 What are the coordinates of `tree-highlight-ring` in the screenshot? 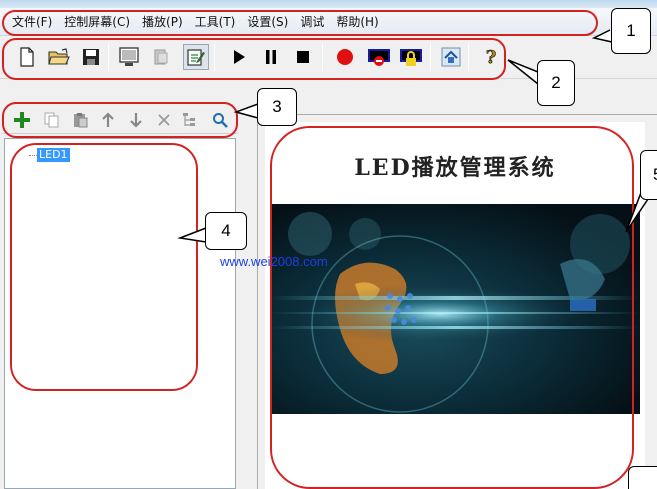 It's located at (104, 267).